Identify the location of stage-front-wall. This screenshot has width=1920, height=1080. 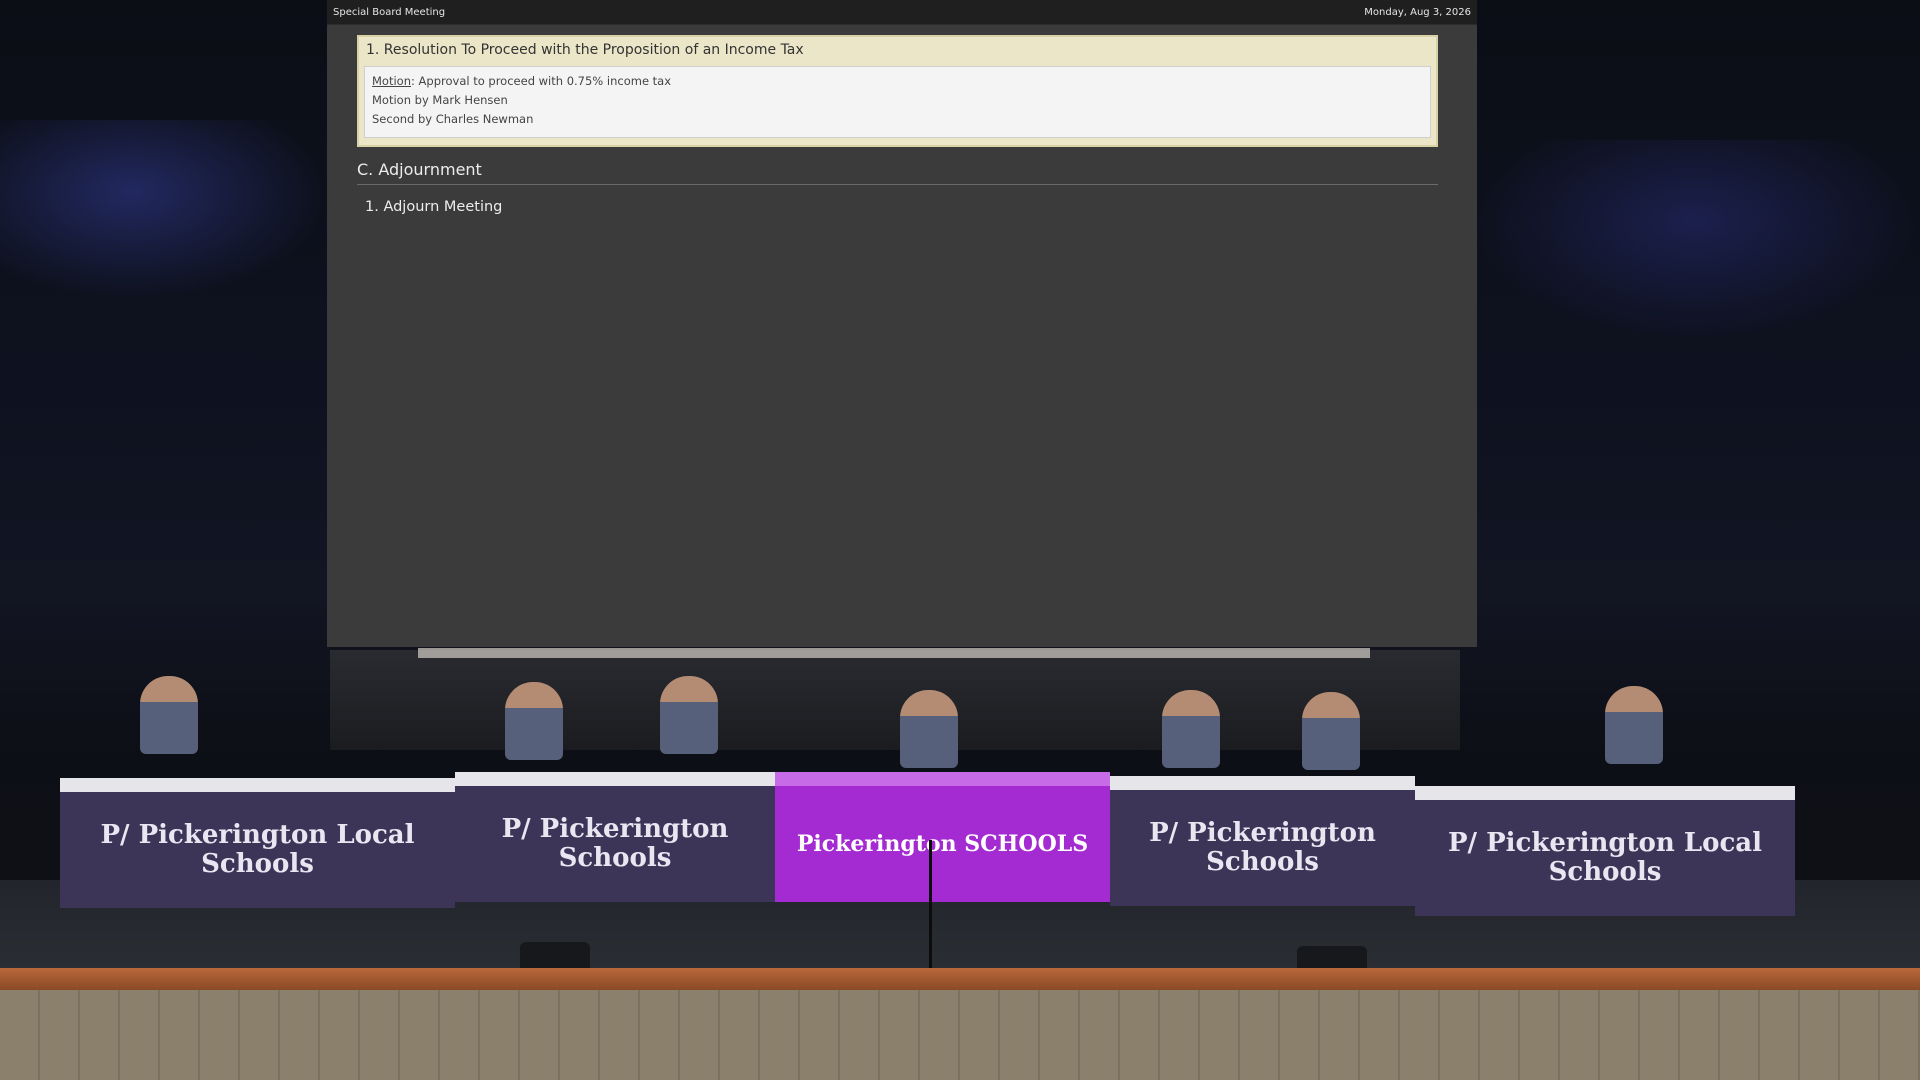
(960, 1035).